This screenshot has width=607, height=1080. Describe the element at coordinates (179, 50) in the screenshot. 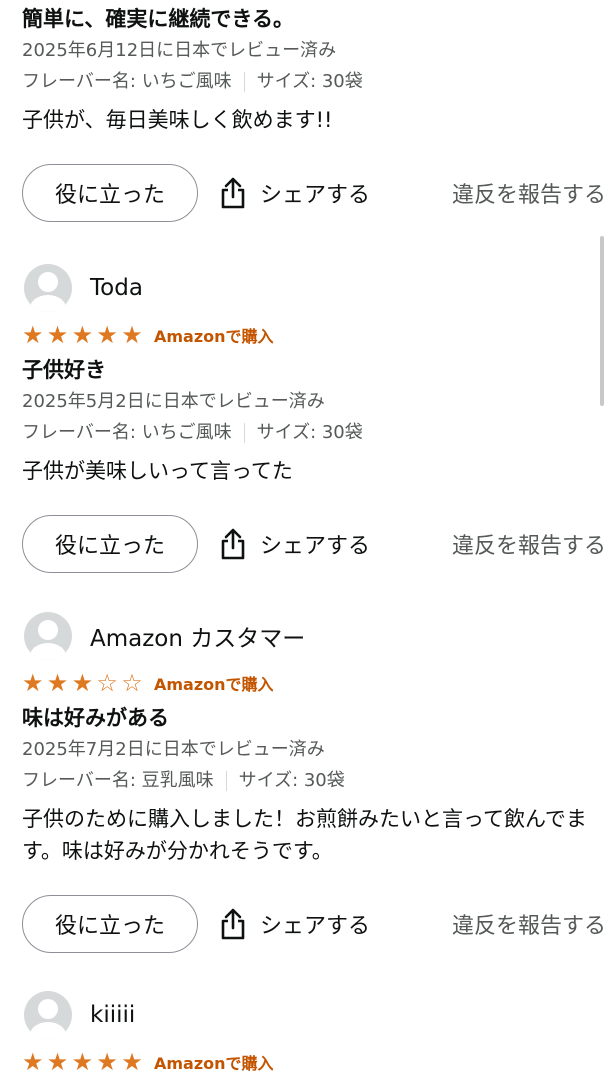

I see `review-date: 2025年6月12日に日本でレビュー済み` at that location.